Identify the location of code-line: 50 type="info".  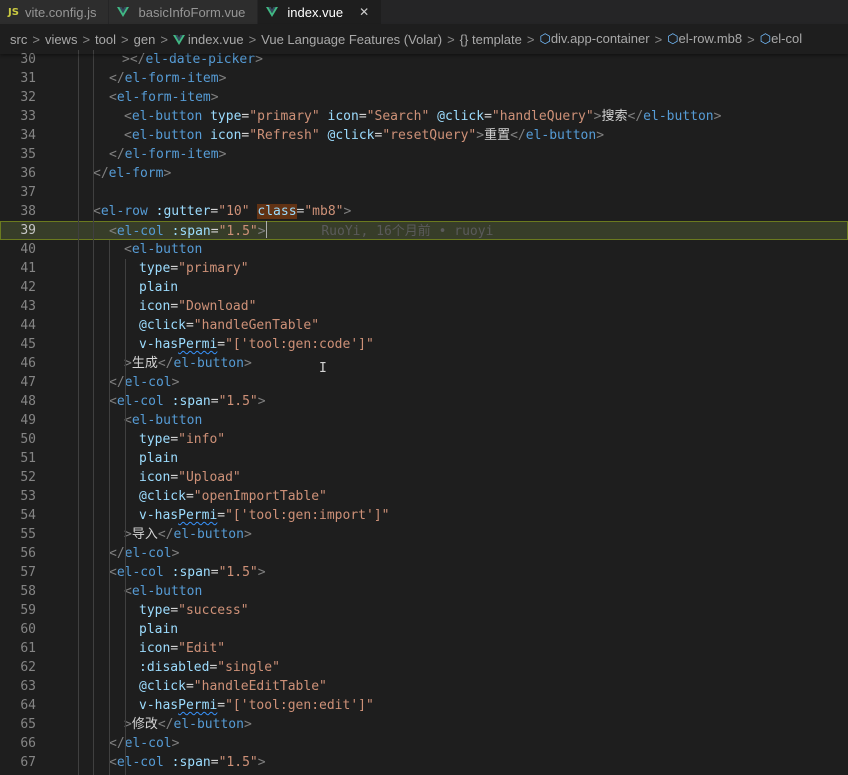
(424, 439).